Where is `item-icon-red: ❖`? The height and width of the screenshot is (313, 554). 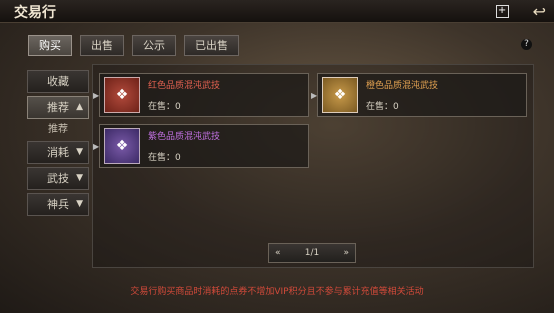
item-icon-red: ❖ is located at coordinates (122, 95).